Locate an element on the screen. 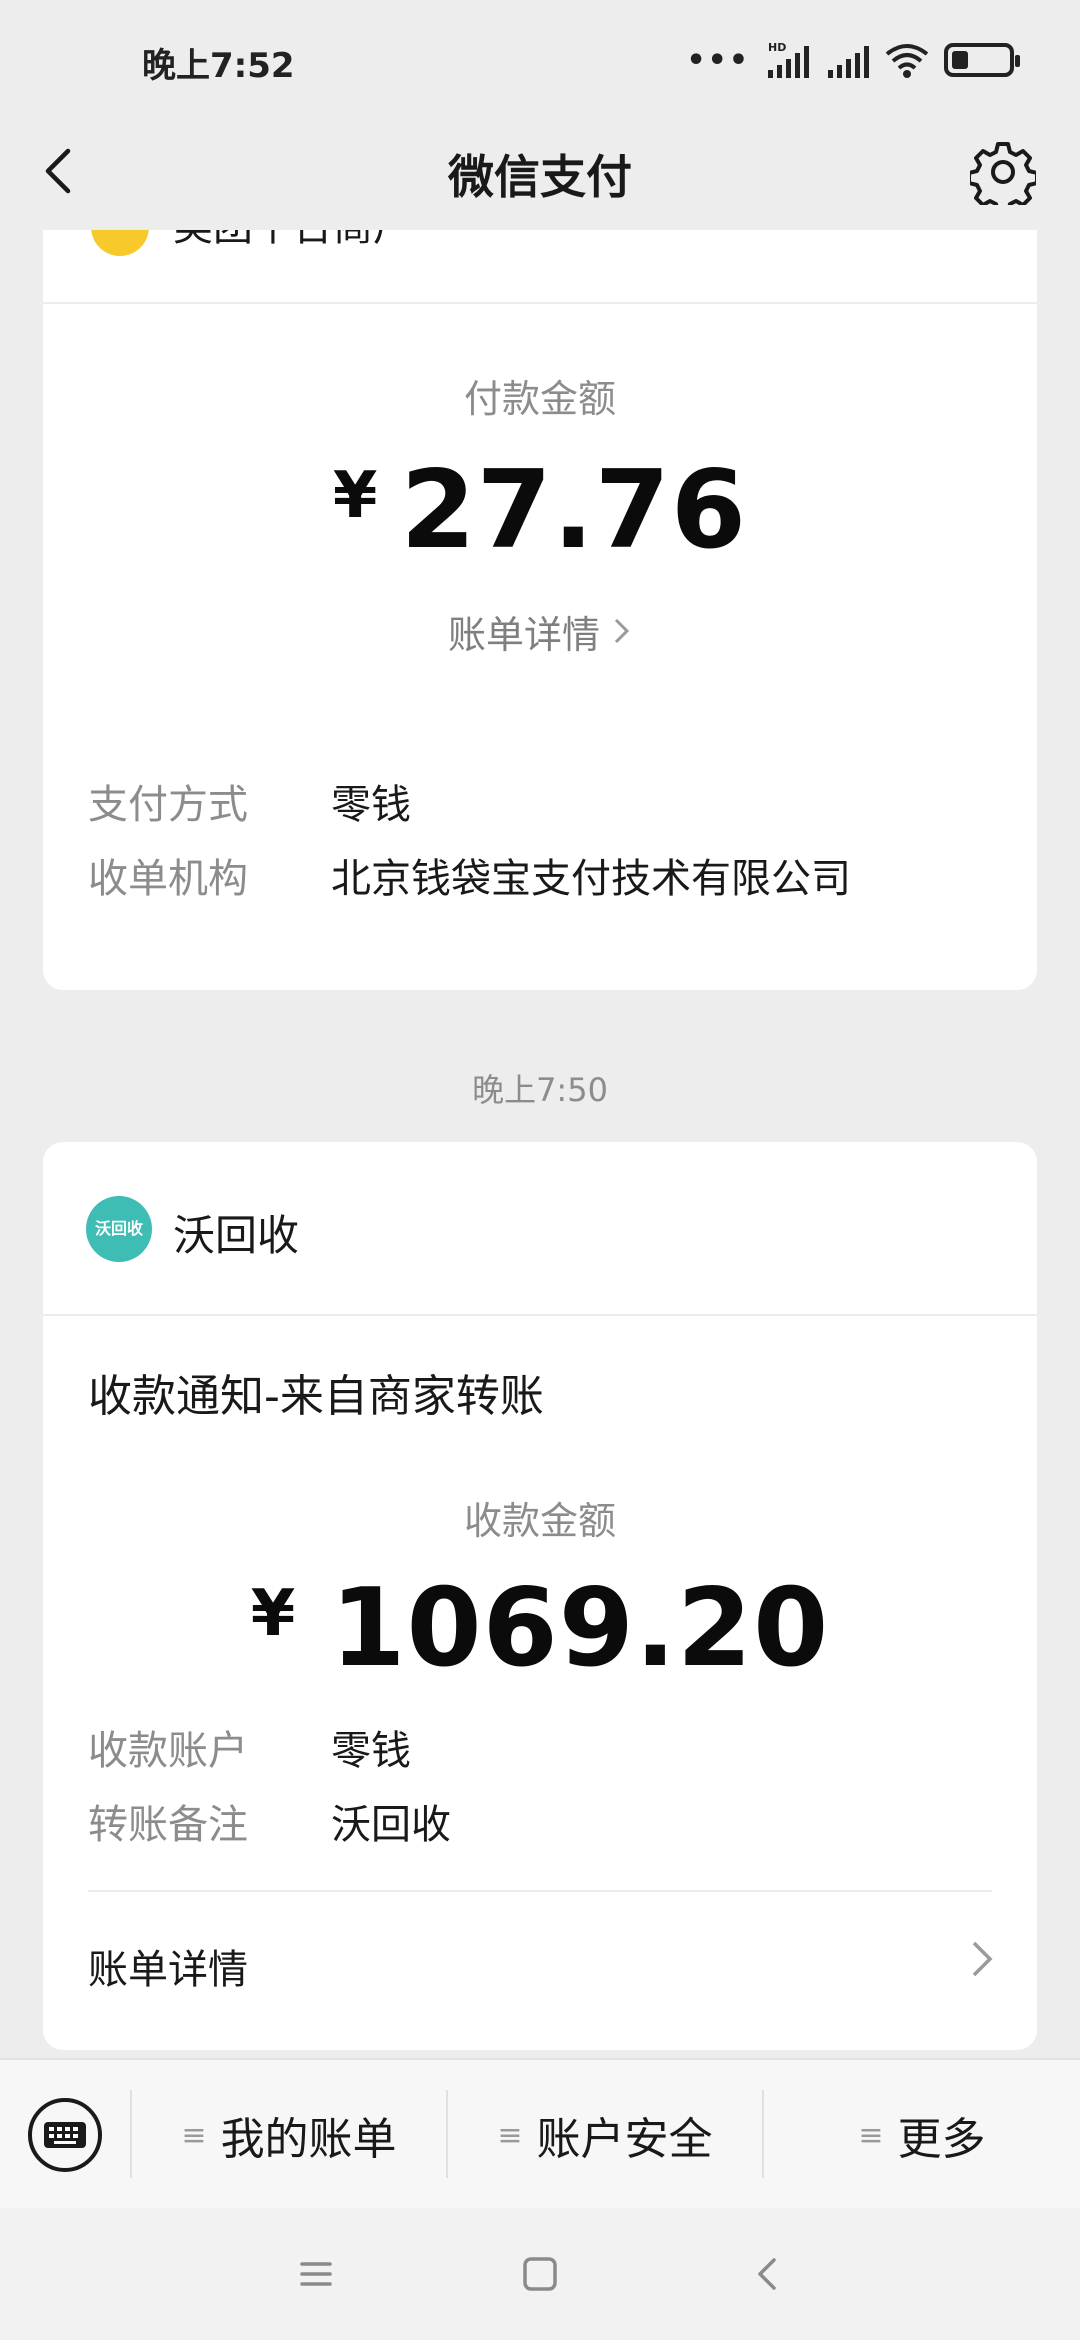  amount-label: 收款金额 is located at coordinates (539, 1521).